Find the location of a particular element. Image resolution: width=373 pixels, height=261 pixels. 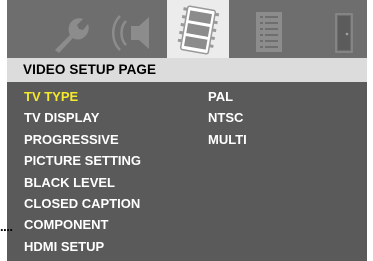

menu-item-component: COMPONENT is located at coordinates (82, 224).